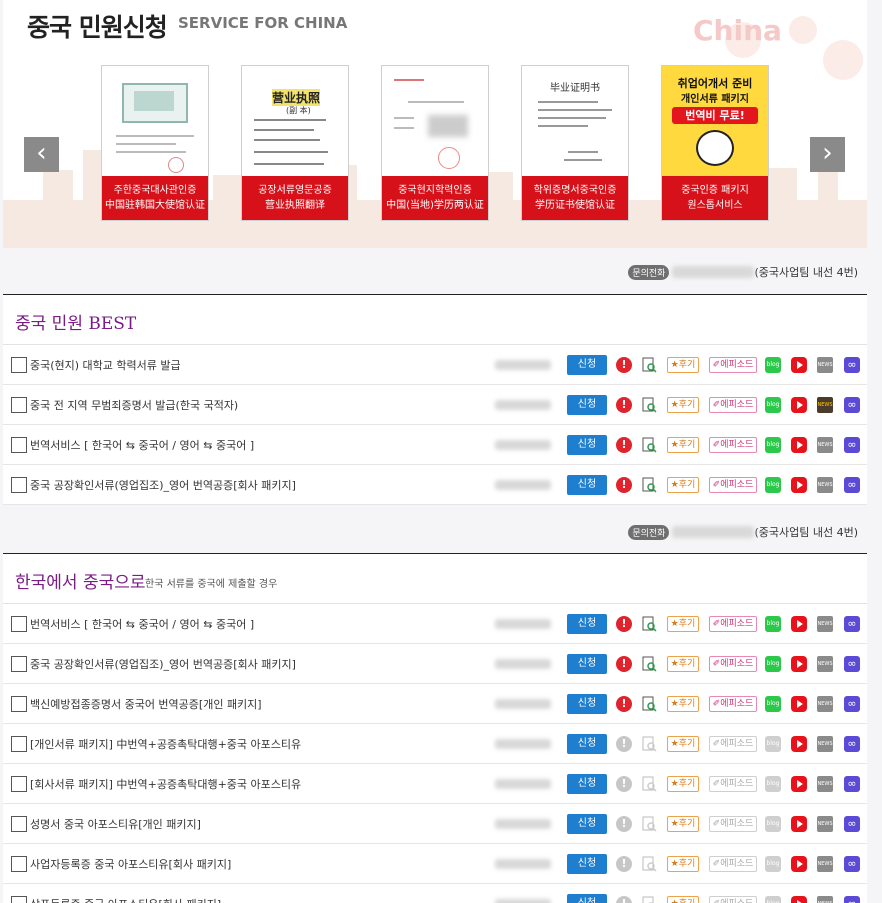 The height and width of the screenshot is (903, 882). Describe the element at coordinates (165, 744) in the screenshot. I see `service-title: [개인서류 패키지] 中번역+공증촉탁대행+중국 아포스티유` at that location.